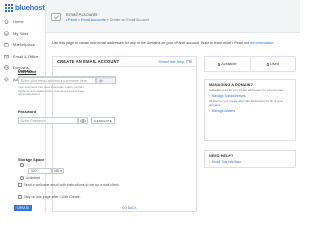 The height and width of the screenshot is (240, 320). I want to click on email-account-stats: 5 Available 0 Used, so click(250, 64).